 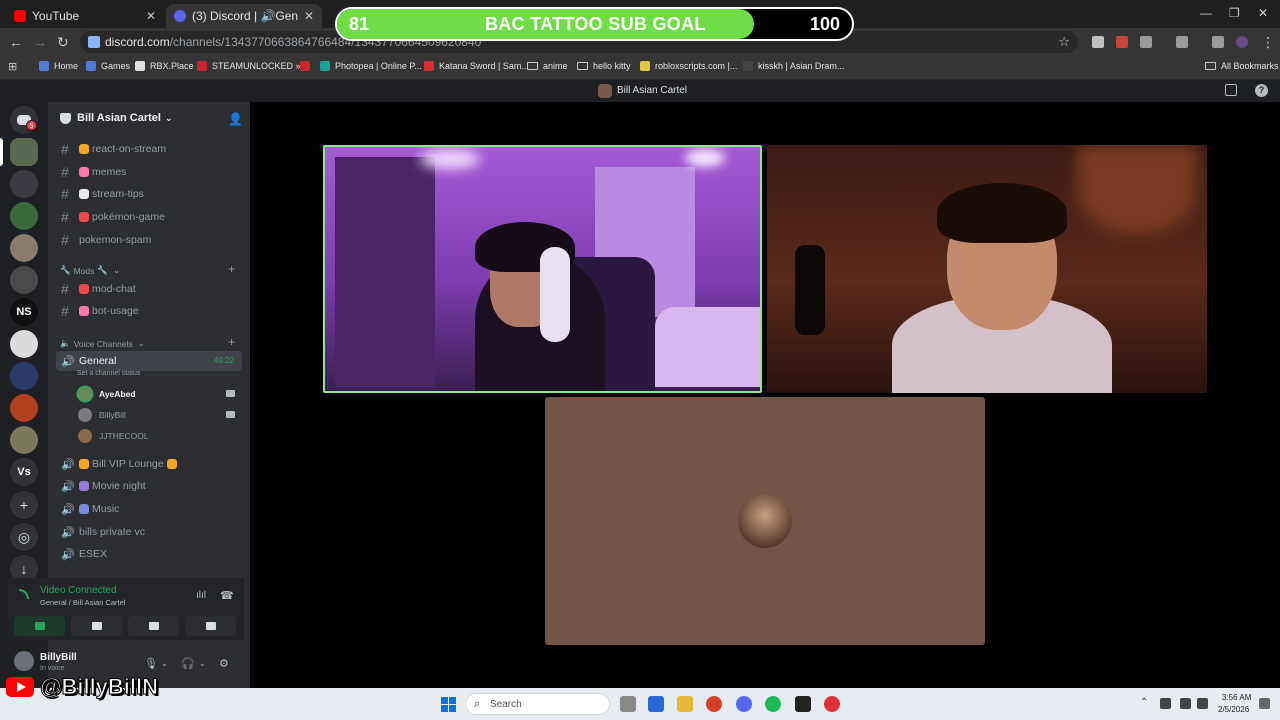 What do you see at coordinates (96, 626) in the screenshot?
I see `screen-share-button` at bounding box center [96, 626].